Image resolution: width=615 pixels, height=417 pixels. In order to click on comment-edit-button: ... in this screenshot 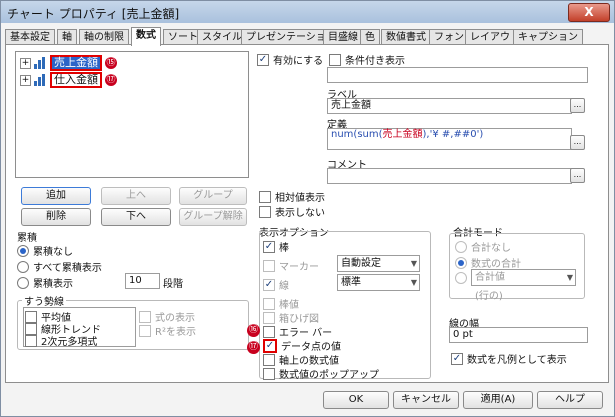, I will do `click(577, 175)`.